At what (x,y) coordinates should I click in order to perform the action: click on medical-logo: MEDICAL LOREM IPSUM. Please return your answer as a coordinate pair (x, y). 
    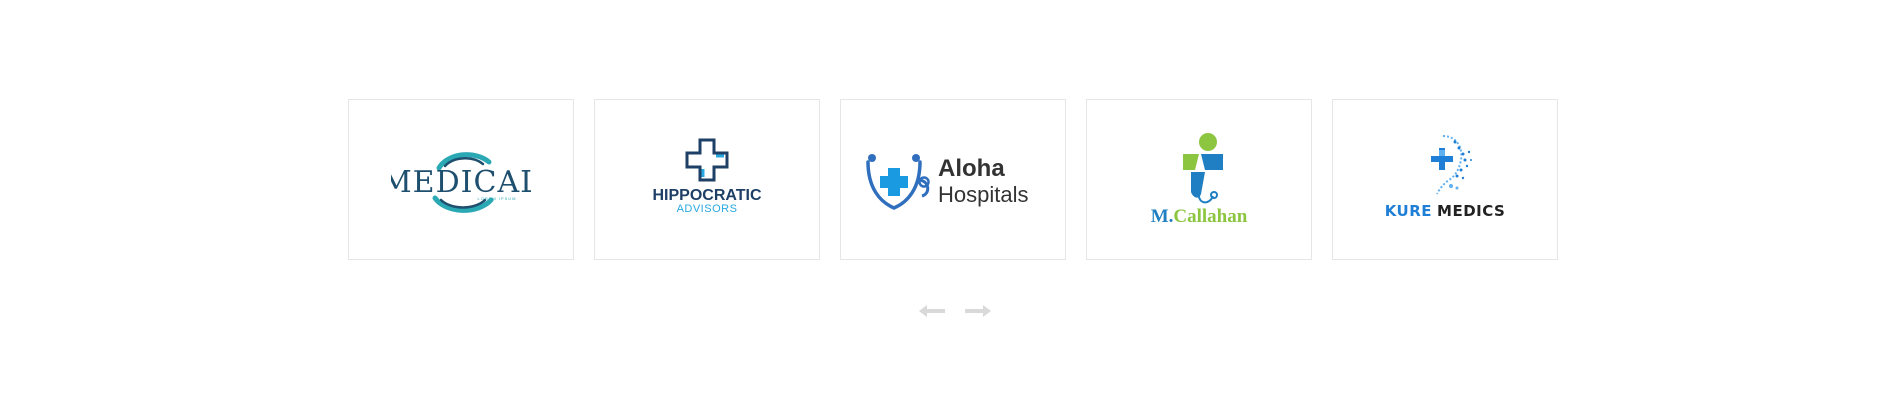
    Looking at the image, I should click on (461, 182).